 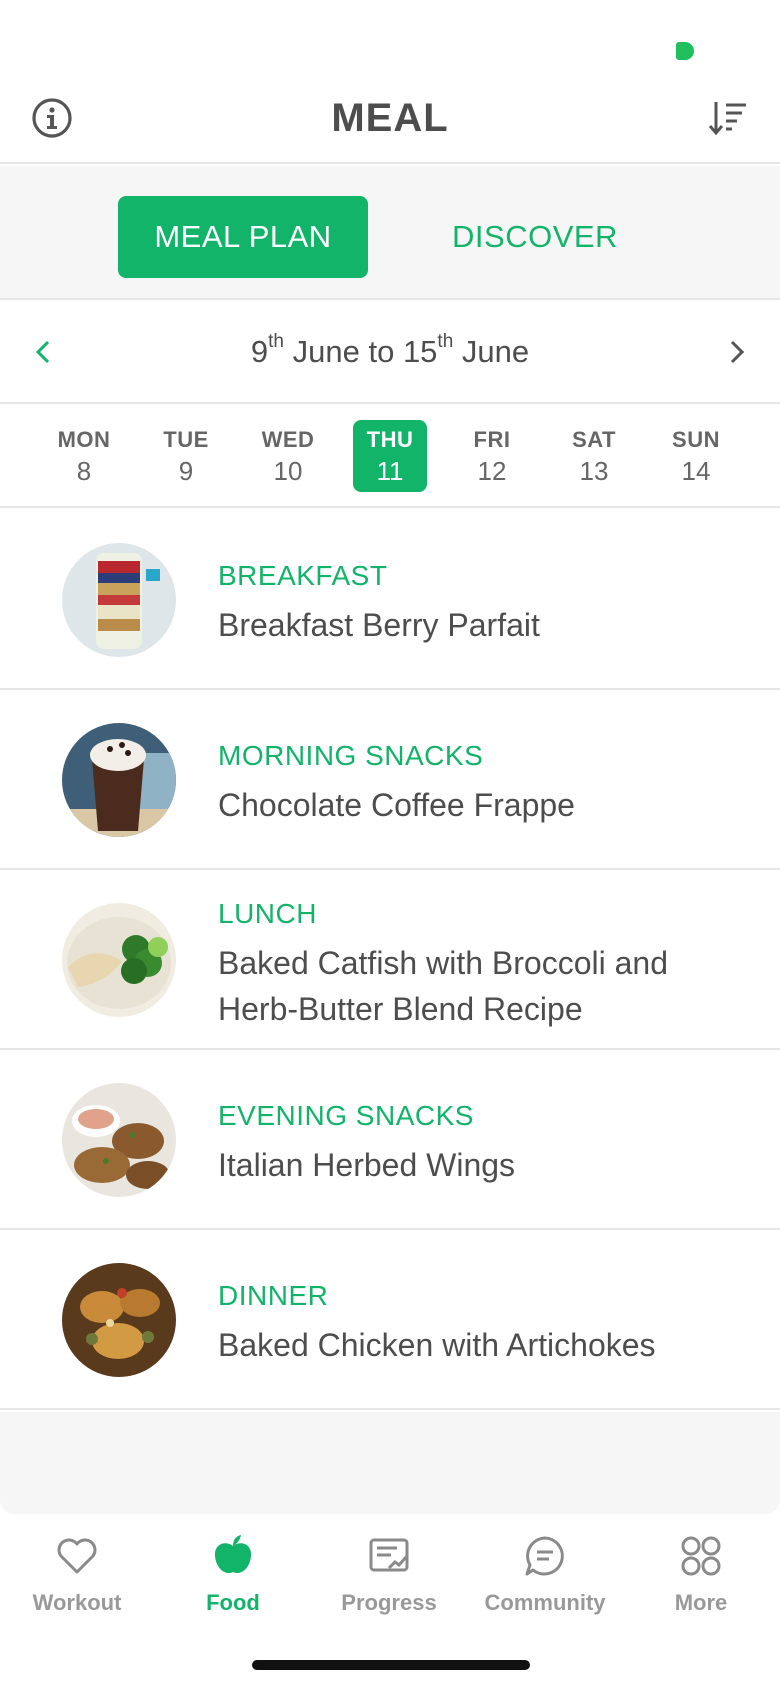 I want to click on heart-icon, so click(x=77, y=1556).